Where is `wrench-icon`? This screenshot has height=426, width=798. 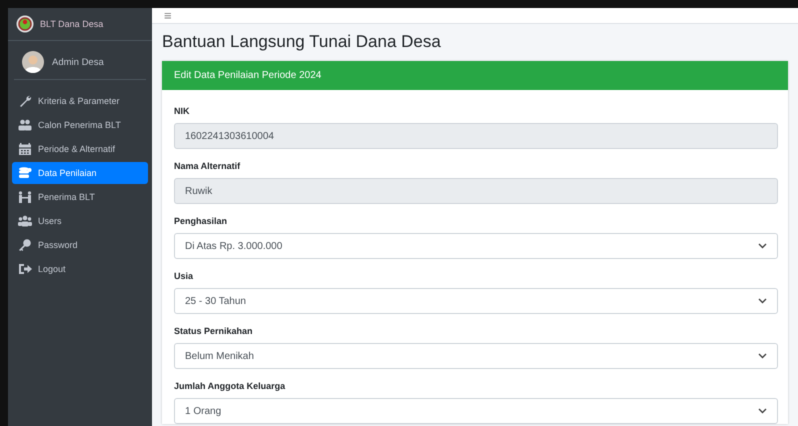
wrench-icon is located at coordinates (25, 101).